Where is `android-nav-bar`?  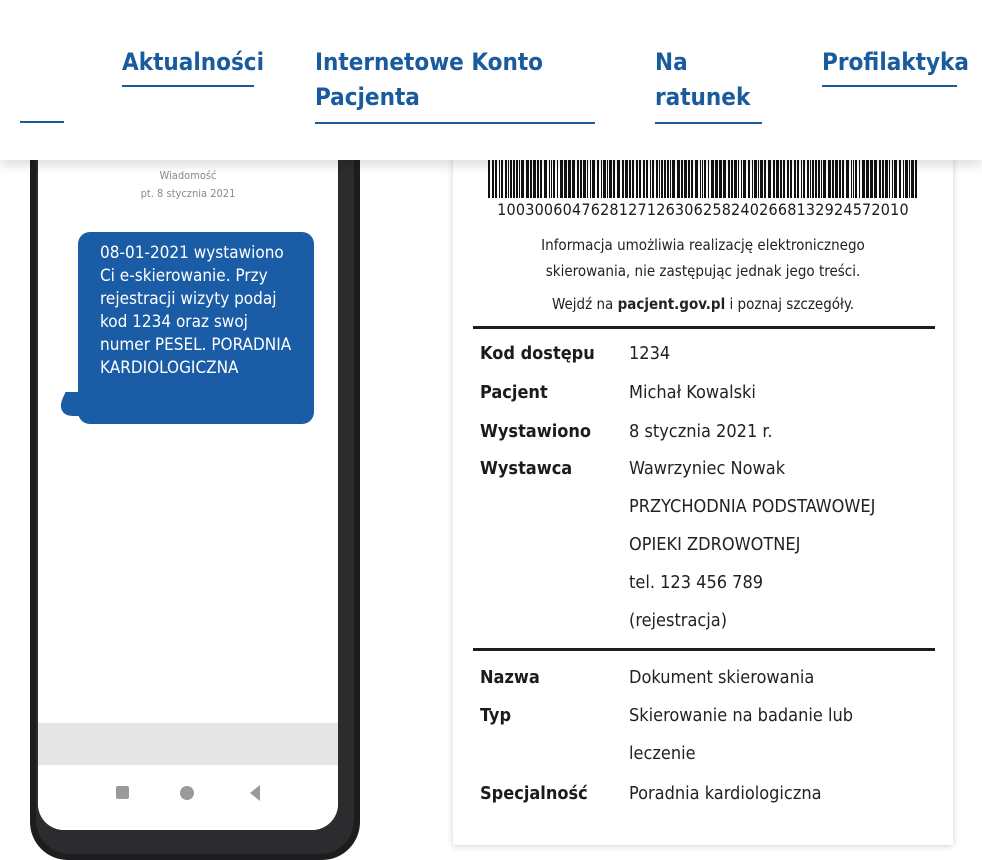 android-nav-bar is located at coordinates (188, 797).